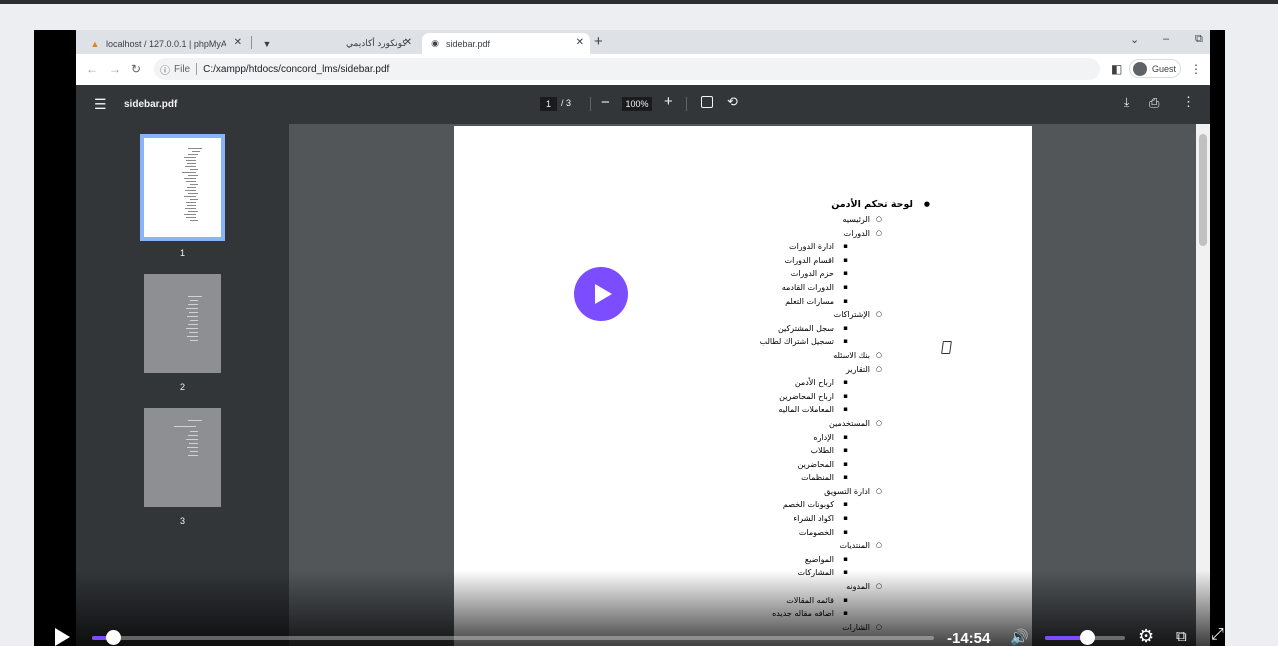 This screenshot has height=646, width=1278. Describe the element at coordinates (715, 397) in the screenshot. I see `outline-subitem: ارباح المحاضرين` at that location.